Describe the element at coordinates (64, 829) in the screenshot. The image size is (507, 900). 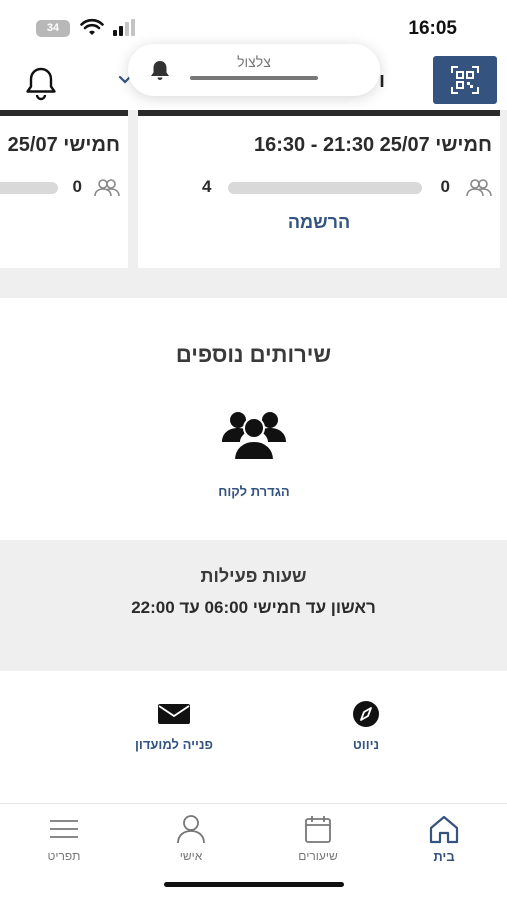
I see `menu-icon` at that location.